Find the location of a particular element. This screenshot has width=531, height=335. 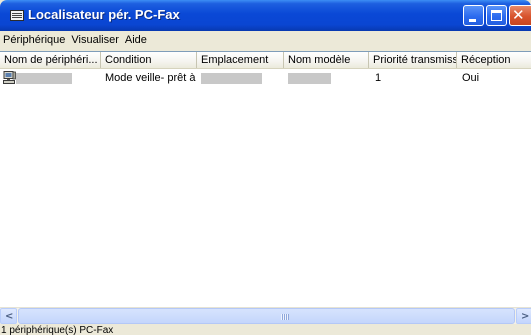

menu-aide: Aide is located at coordinates (136, 40).